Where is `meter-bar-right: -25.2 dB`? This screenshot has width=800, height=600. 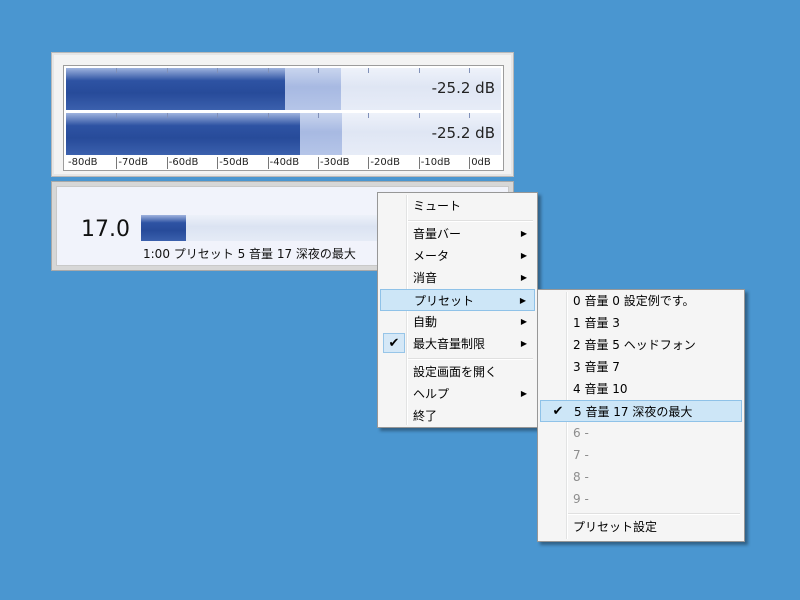 meter-bar-right: -25.2 dB is located at coordinates (283, 134).